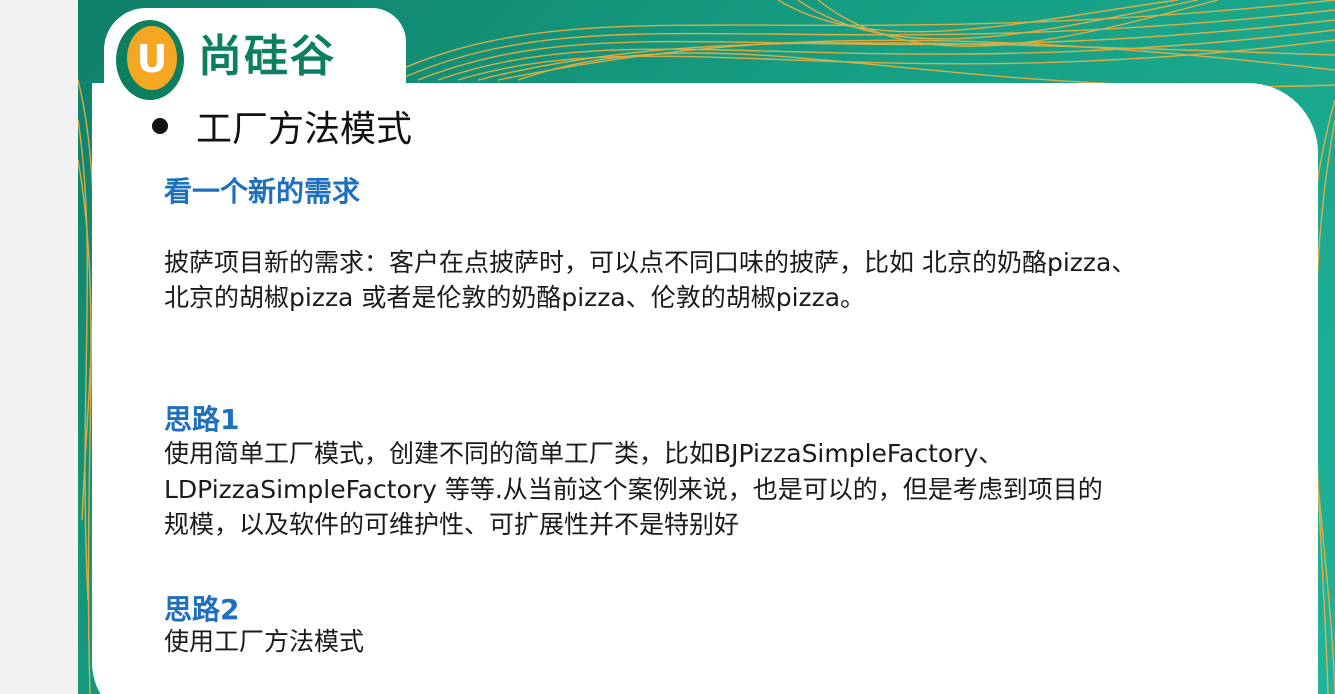 The width and height of the screenshot is (1335, 694). What do you see at coordinates (202, 609) in the screenshot?
I see `idea2-heading: 思路2` at bounding box center [202, 609].